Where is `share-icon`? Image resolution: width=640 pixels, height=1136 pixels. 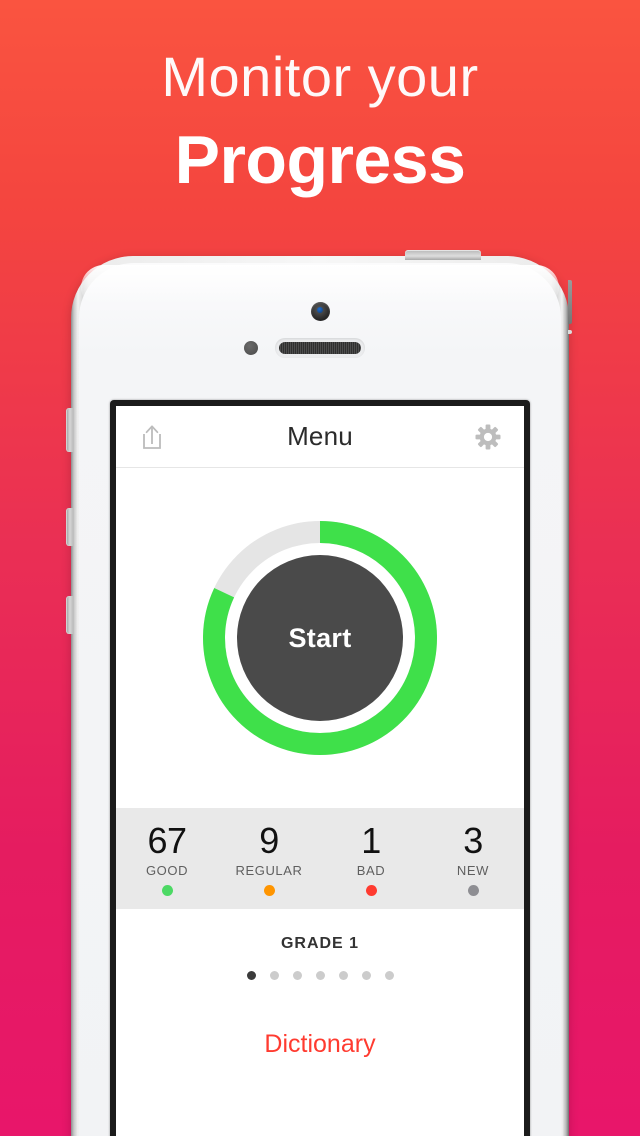 share-icon is located at coordinates (152, 436).